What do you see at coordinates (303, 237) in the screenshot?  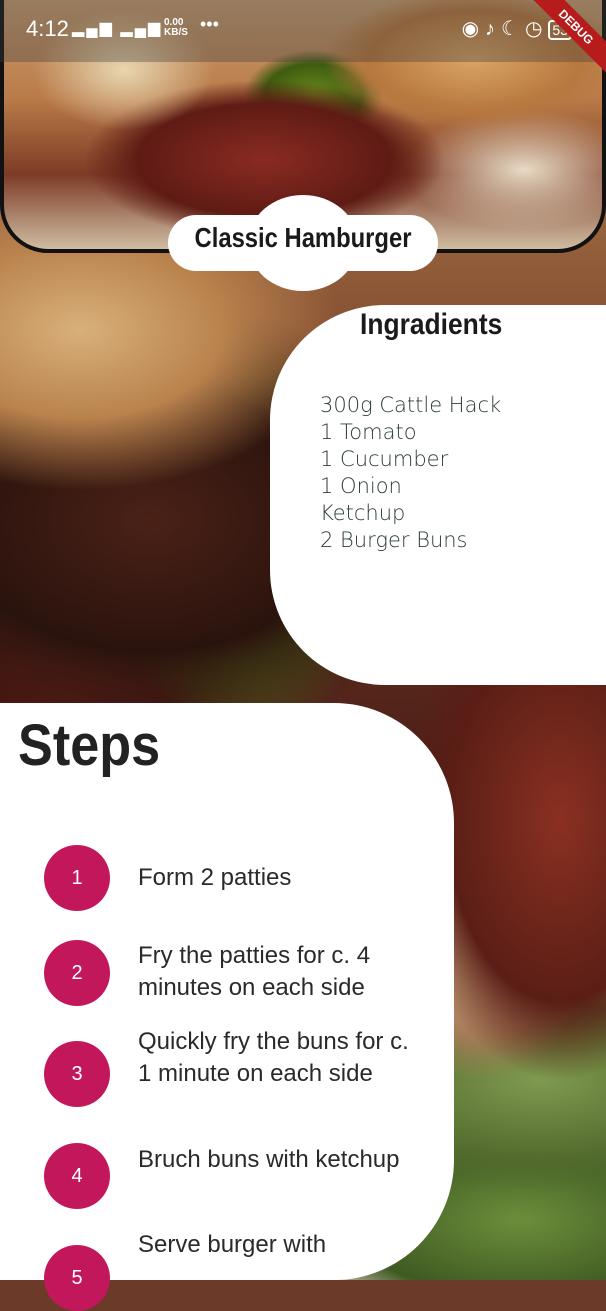 I see `recipe-title: Classic Hamburger` at bounding box center [303, 237].